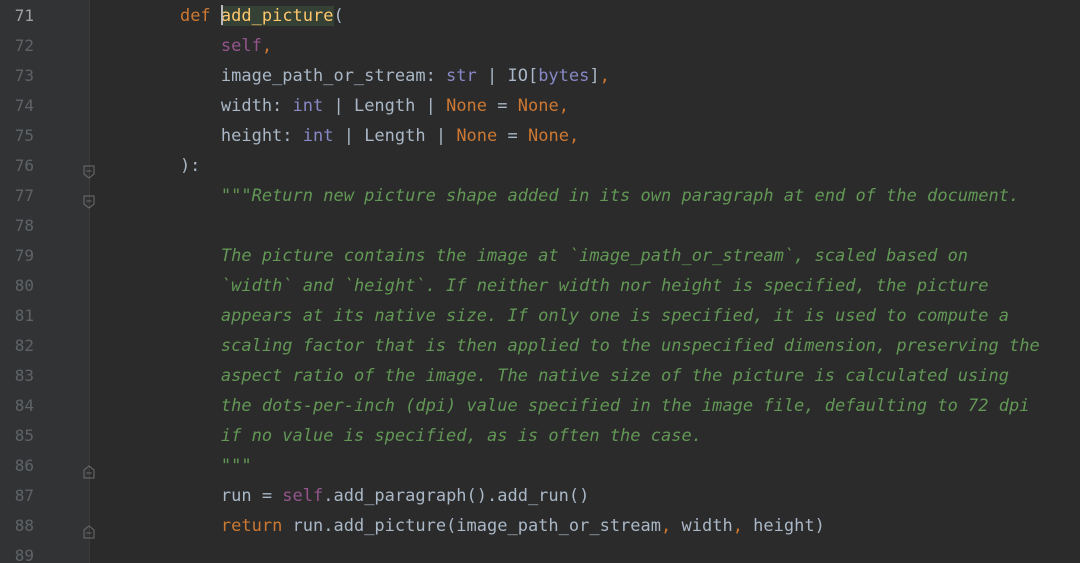 Image resolution: width=1080 pixels, height=563 pixels. I want to click on code-token: str, so click(461, 76).